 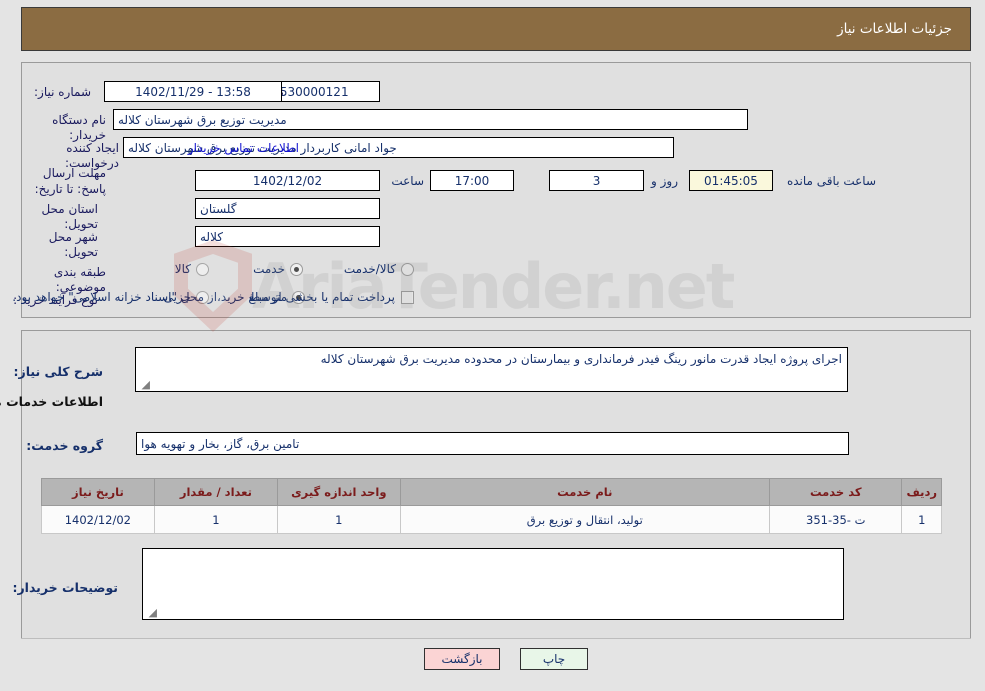 What do you see at coordinates (66, 587) in the screenshot?
I see `buyer-notes-label: توضیحات خریدار:` at bounding box center [66, 587].